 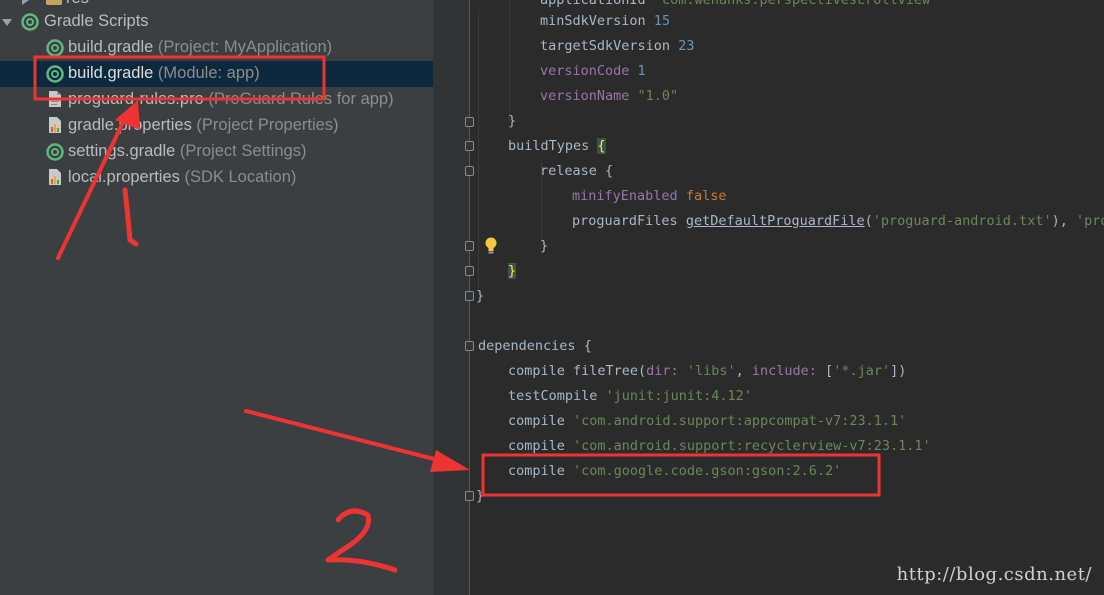 I want to click on lightbulb-icon, so click(x=491, y=246).